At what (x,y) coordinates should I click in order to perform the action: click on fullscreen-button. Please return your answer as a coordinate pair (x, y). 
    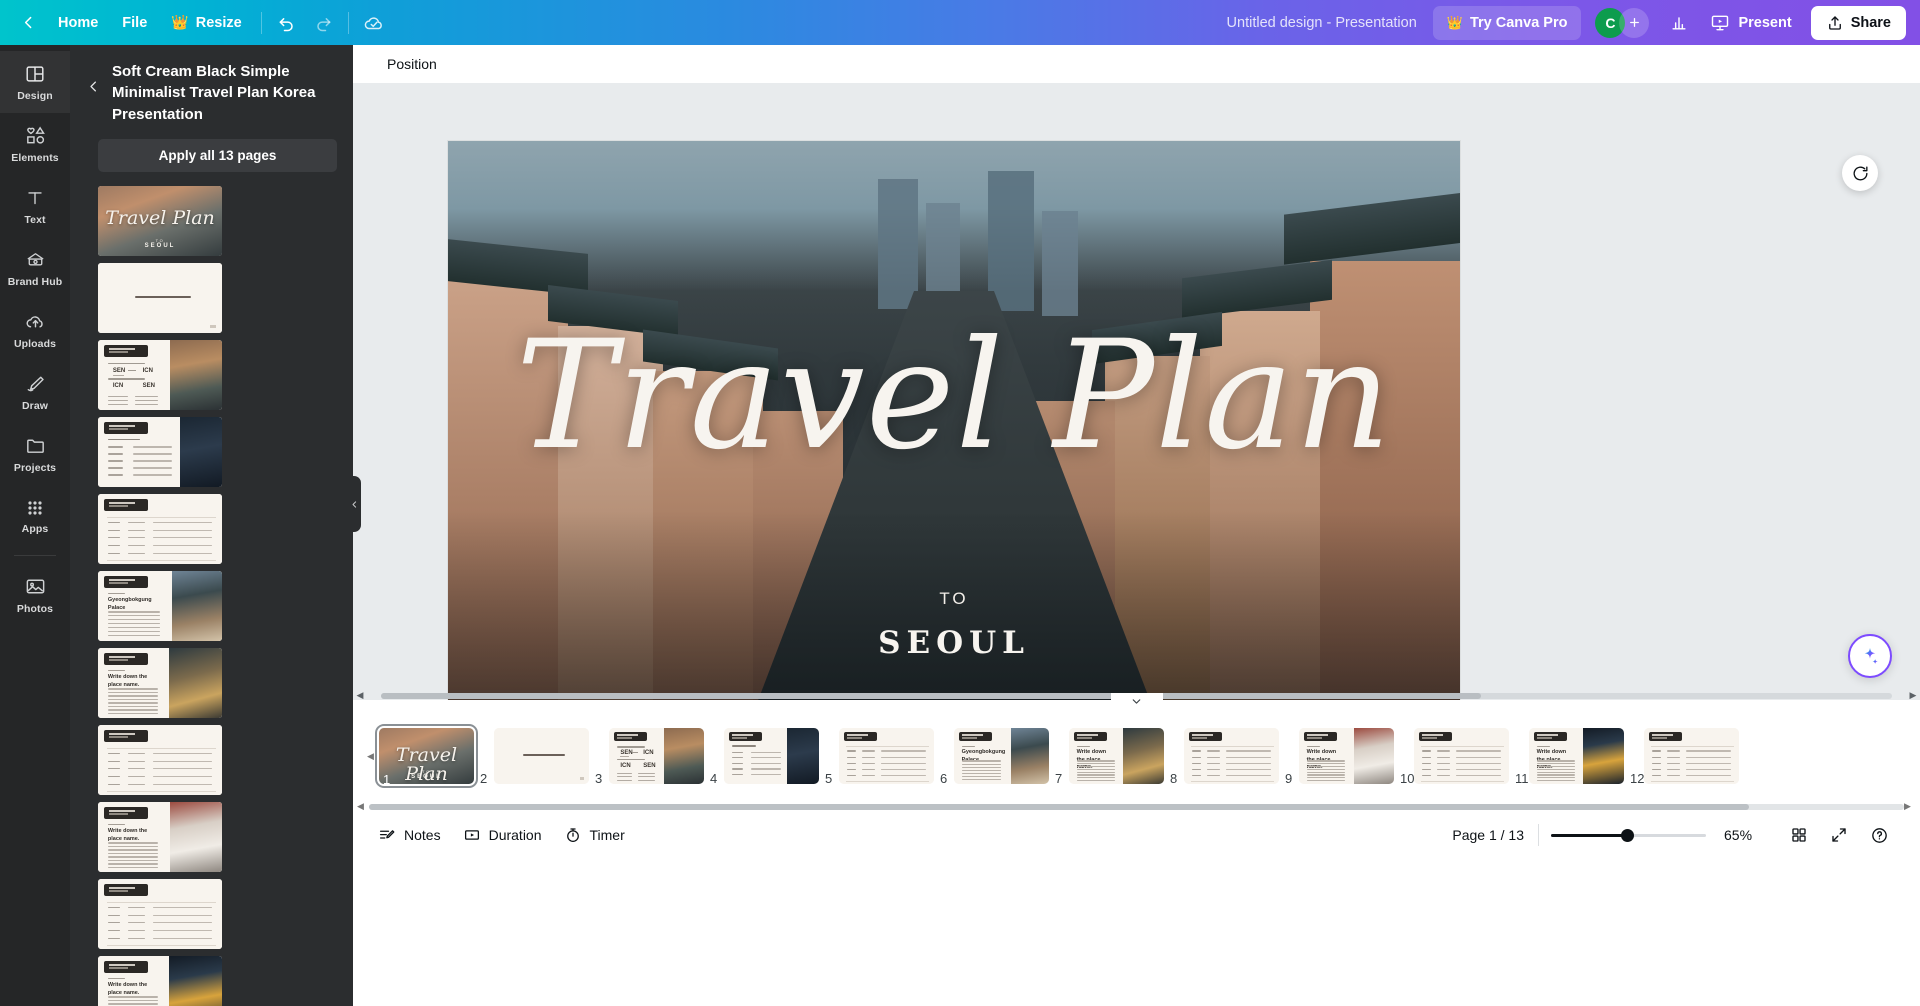
    Looking at the image, I should click on (1839, 835).